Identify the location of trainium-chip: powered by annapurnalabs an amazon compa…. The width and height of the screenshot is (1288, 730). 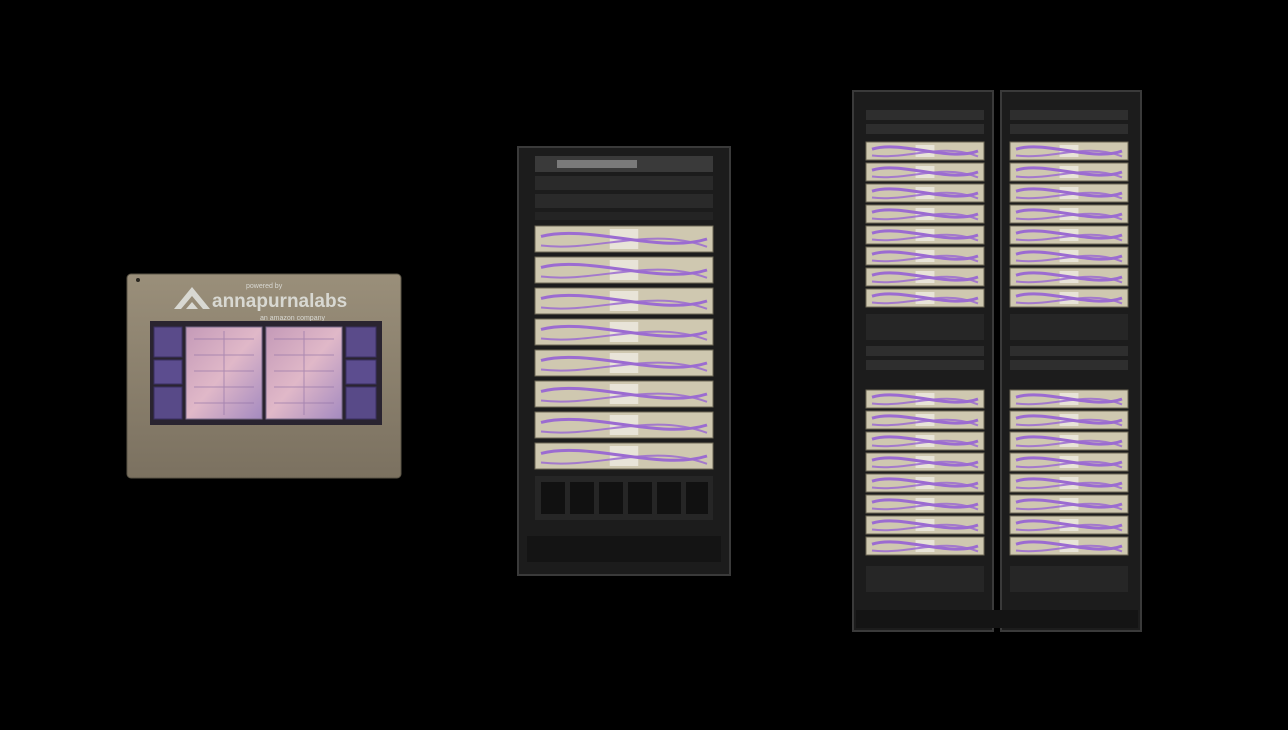
(264, 376).